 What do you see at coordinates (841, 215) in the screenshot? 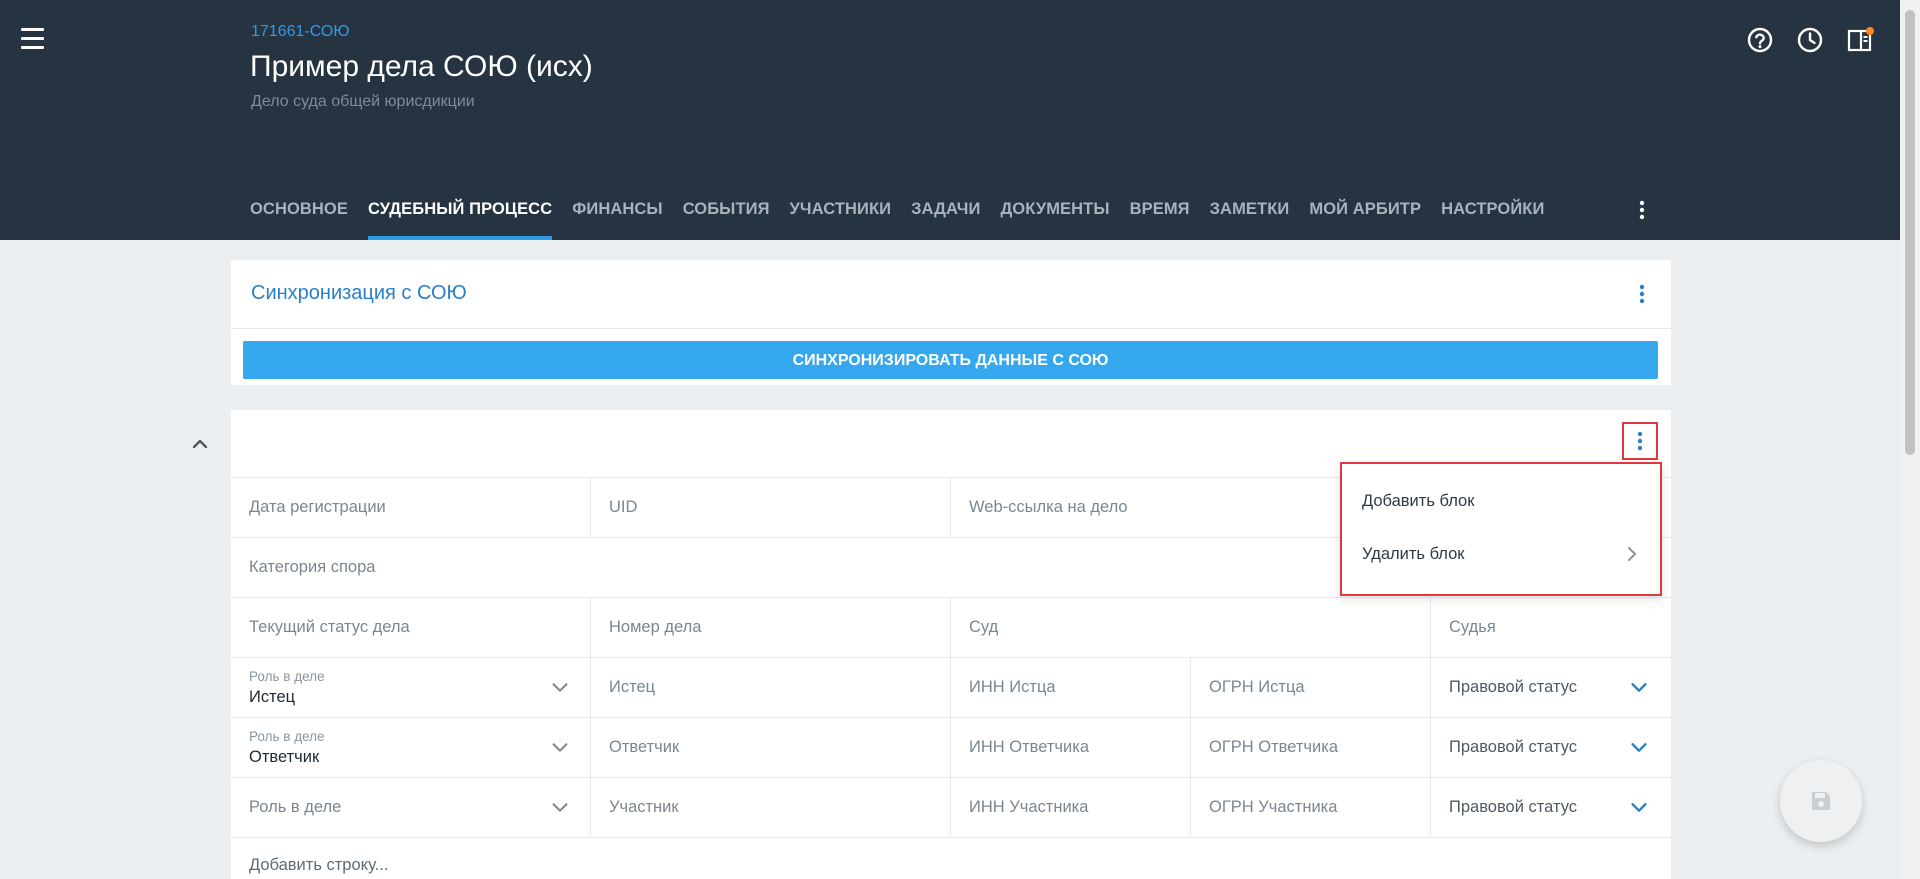
I see `tab-participants: Участники` at bounding box center [841, 215].